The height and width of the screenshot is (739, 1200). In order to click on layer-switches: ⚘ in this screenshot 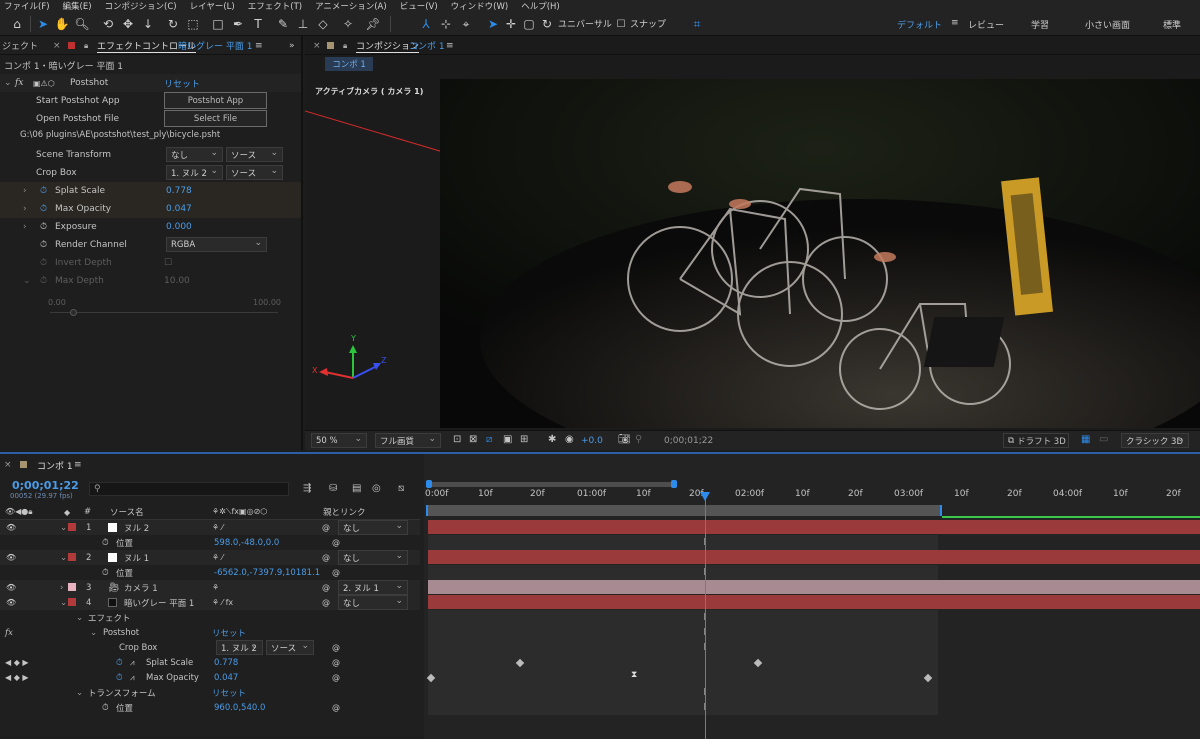, I will do `click(215, 587)`.